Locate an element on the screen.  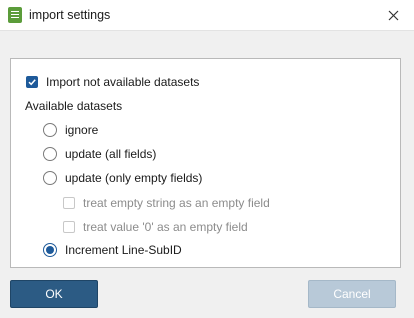
close-icon is located at coordinates (393, 15).